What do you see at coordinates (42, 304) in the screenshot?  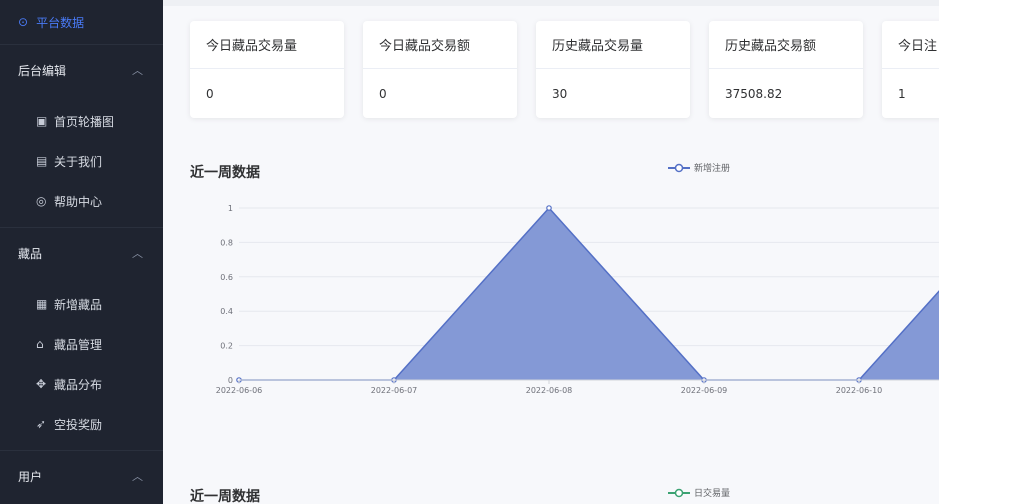 I see `grid-icon: ▦` at bounding box center [42, 304].